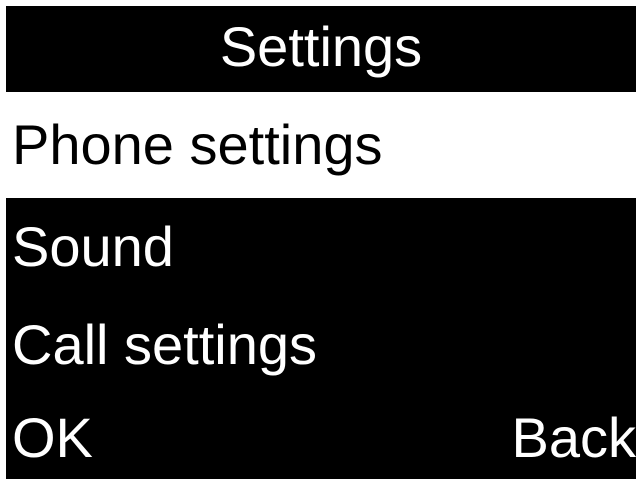 The image size is (641, 485). What do you see at coordinates (574, 438) in the screenshot?
I see `back-softkey: Back` at bounding box center [574, 438].